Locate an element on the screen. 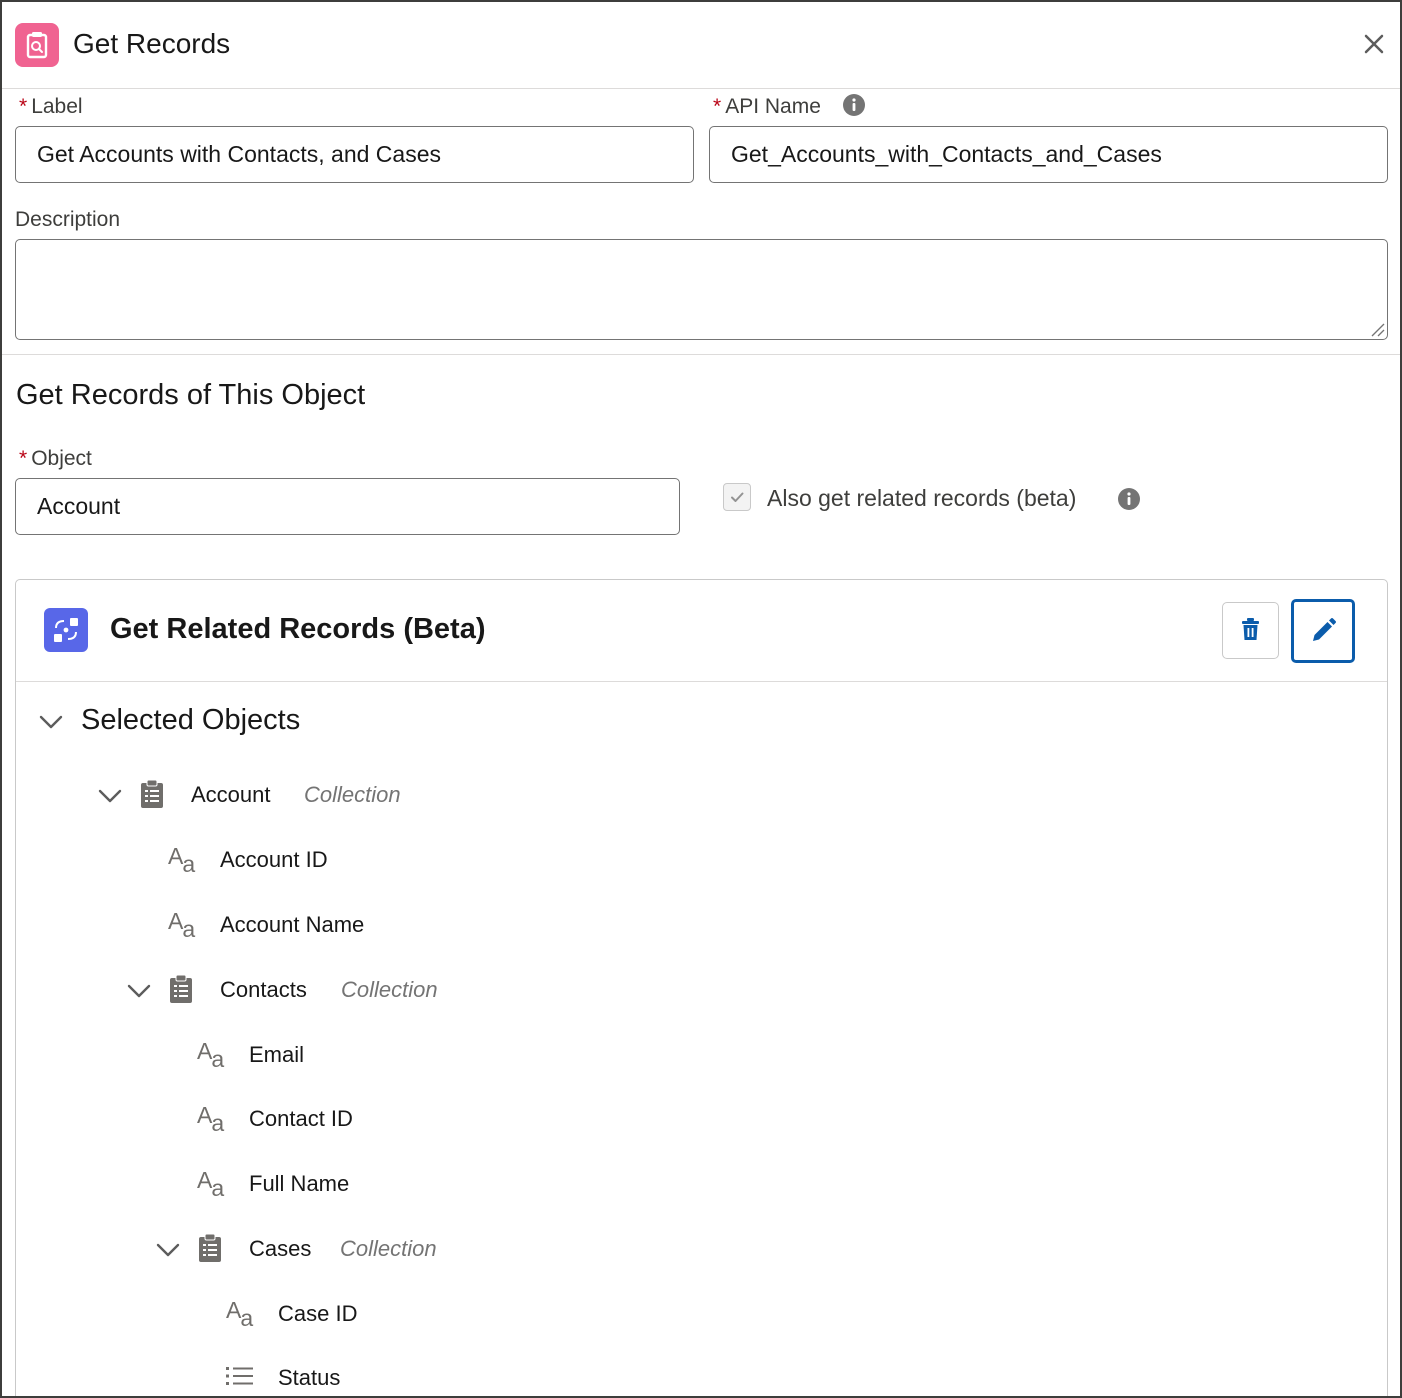 Image resolution: width=1402 pixels, height=1398 pixels. tree-field-label: Case ID is located at coordinates (317, 1314).